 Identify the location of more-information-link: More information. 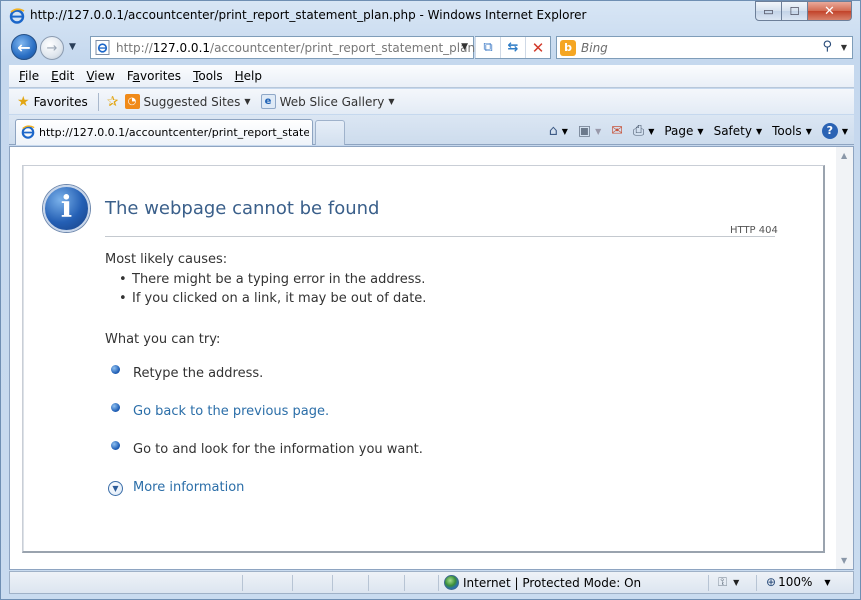
(188, 487).